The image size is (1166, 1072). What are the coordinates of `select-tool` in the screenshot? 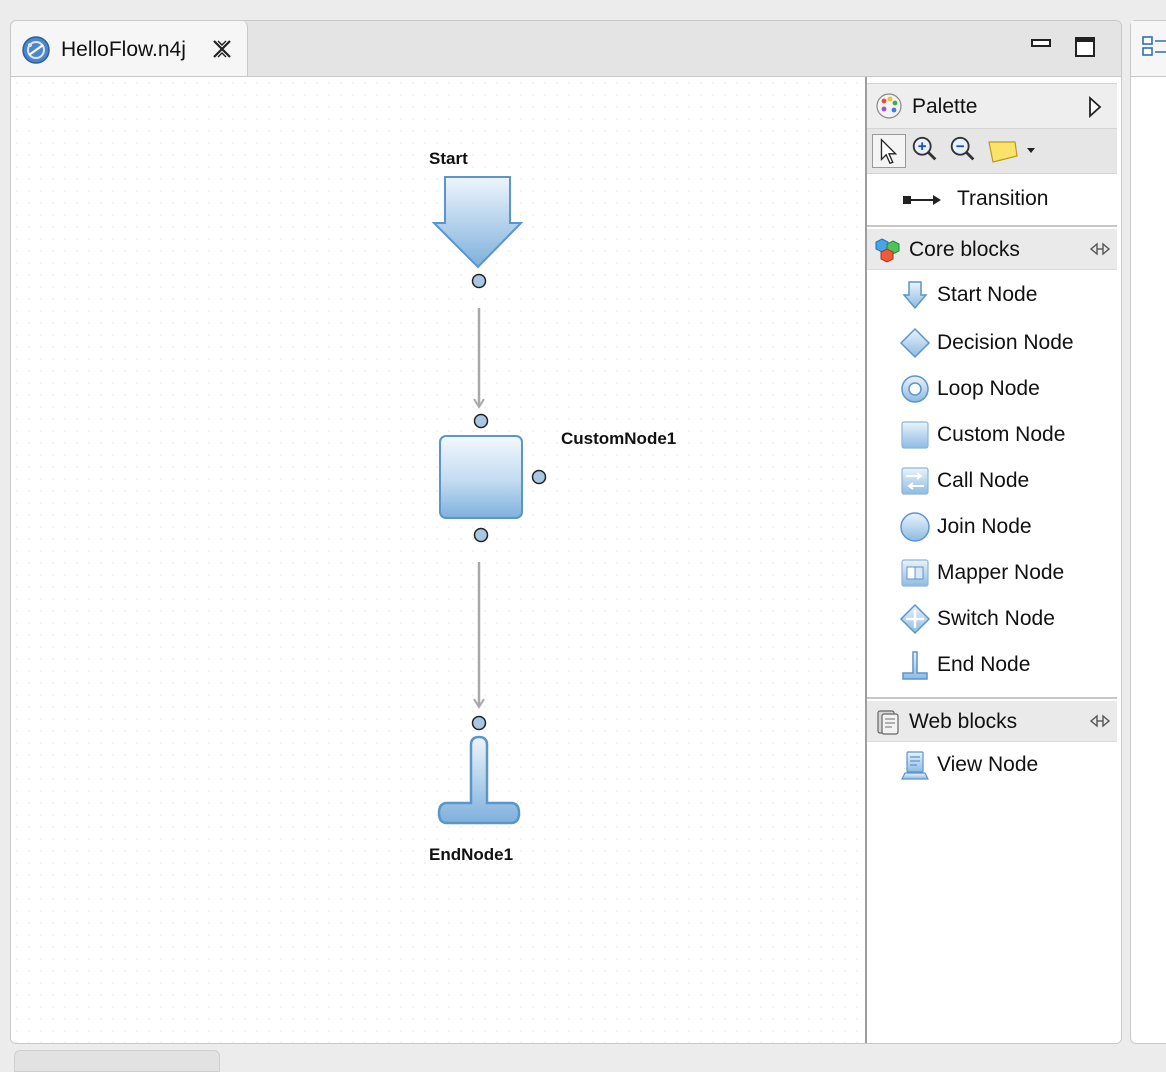 It's located at (889, 151).